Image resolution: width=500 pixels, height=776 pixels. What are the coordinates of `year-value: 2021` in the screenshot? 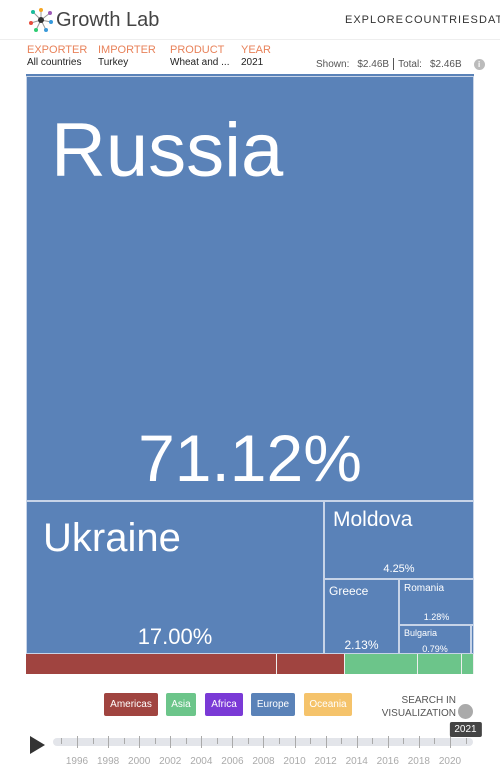 It's located at (252, 62).